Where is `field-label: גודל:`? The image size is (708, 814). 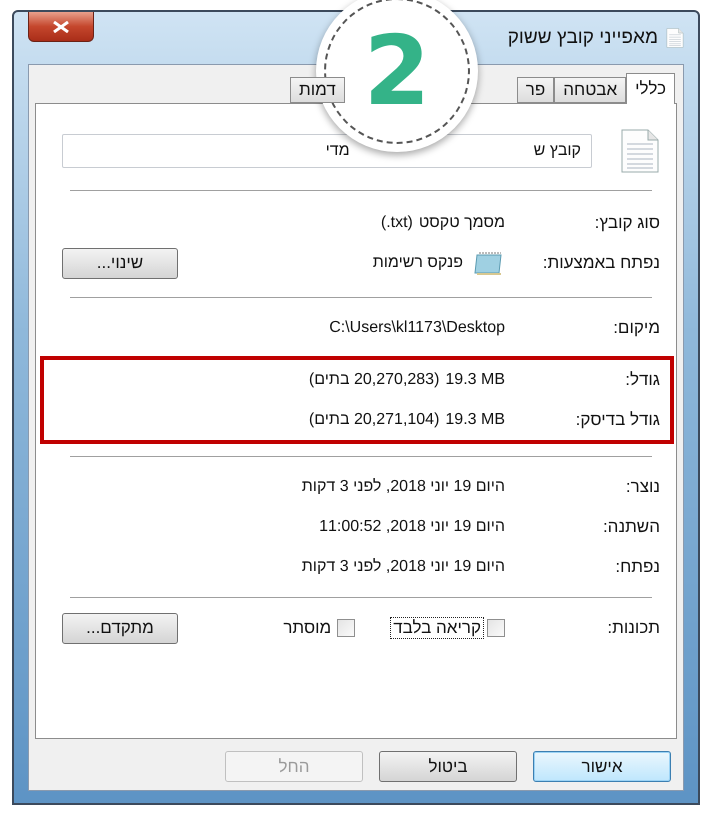
field-label: גודל: is located at coordinates (642, 380).